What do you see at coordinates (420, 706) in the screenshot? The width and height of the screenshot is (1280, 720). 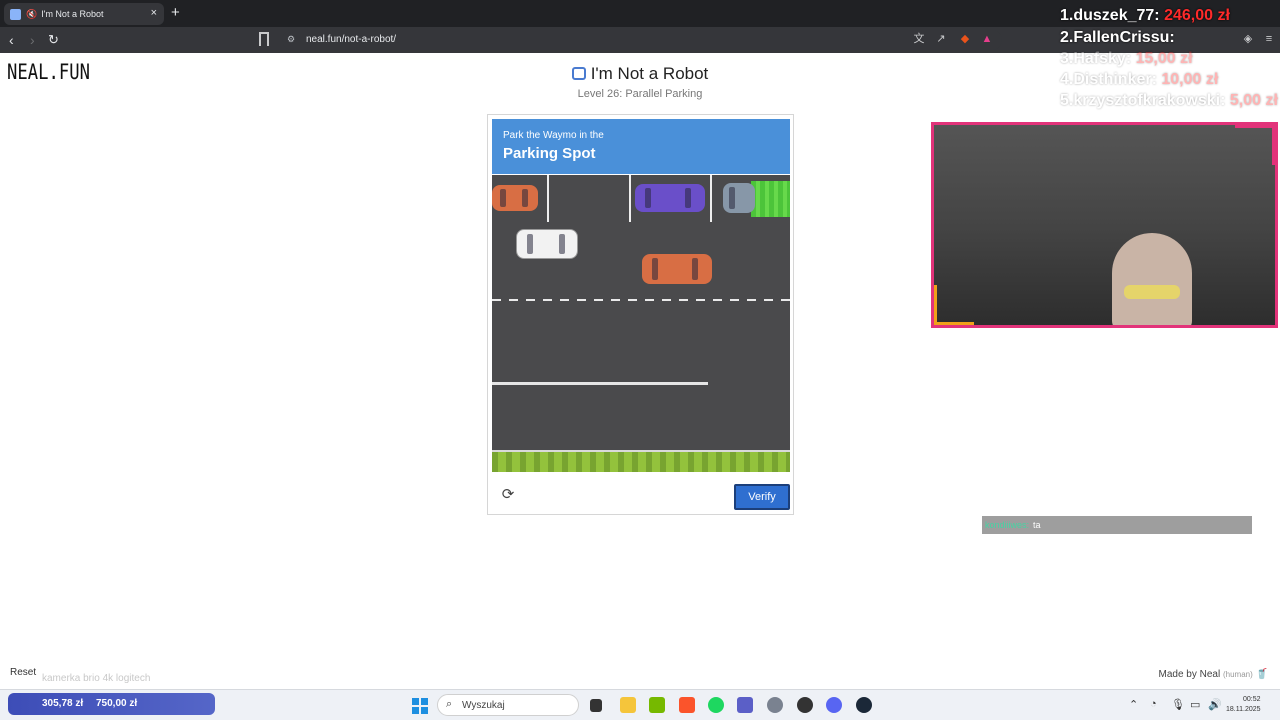 I see `start-icon` at bounding box center [420, 706].